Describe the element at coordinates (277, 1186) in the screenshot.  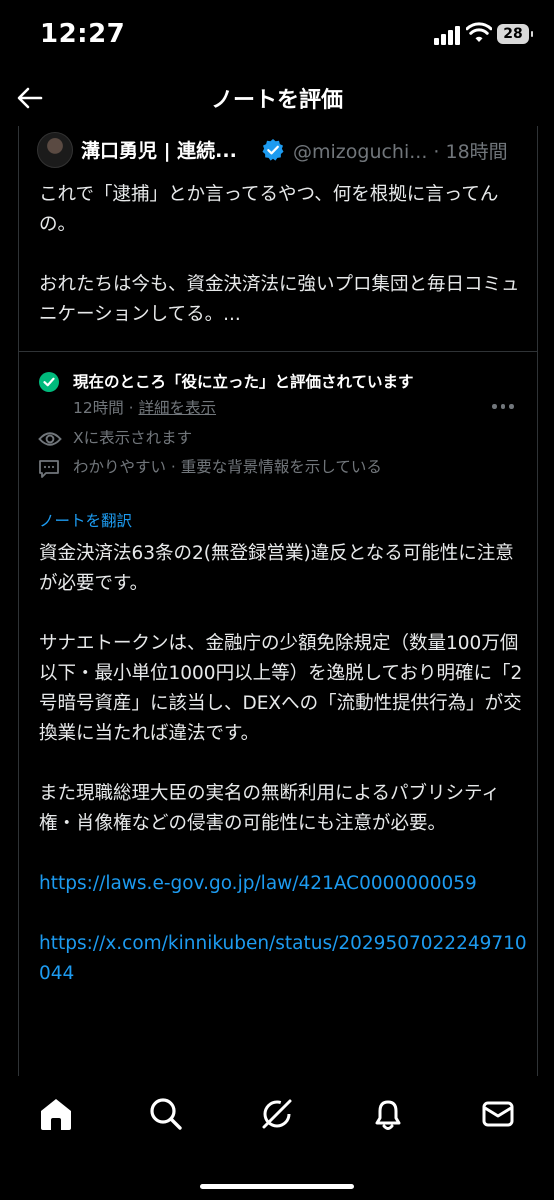
I see `home-indicator` at that location.